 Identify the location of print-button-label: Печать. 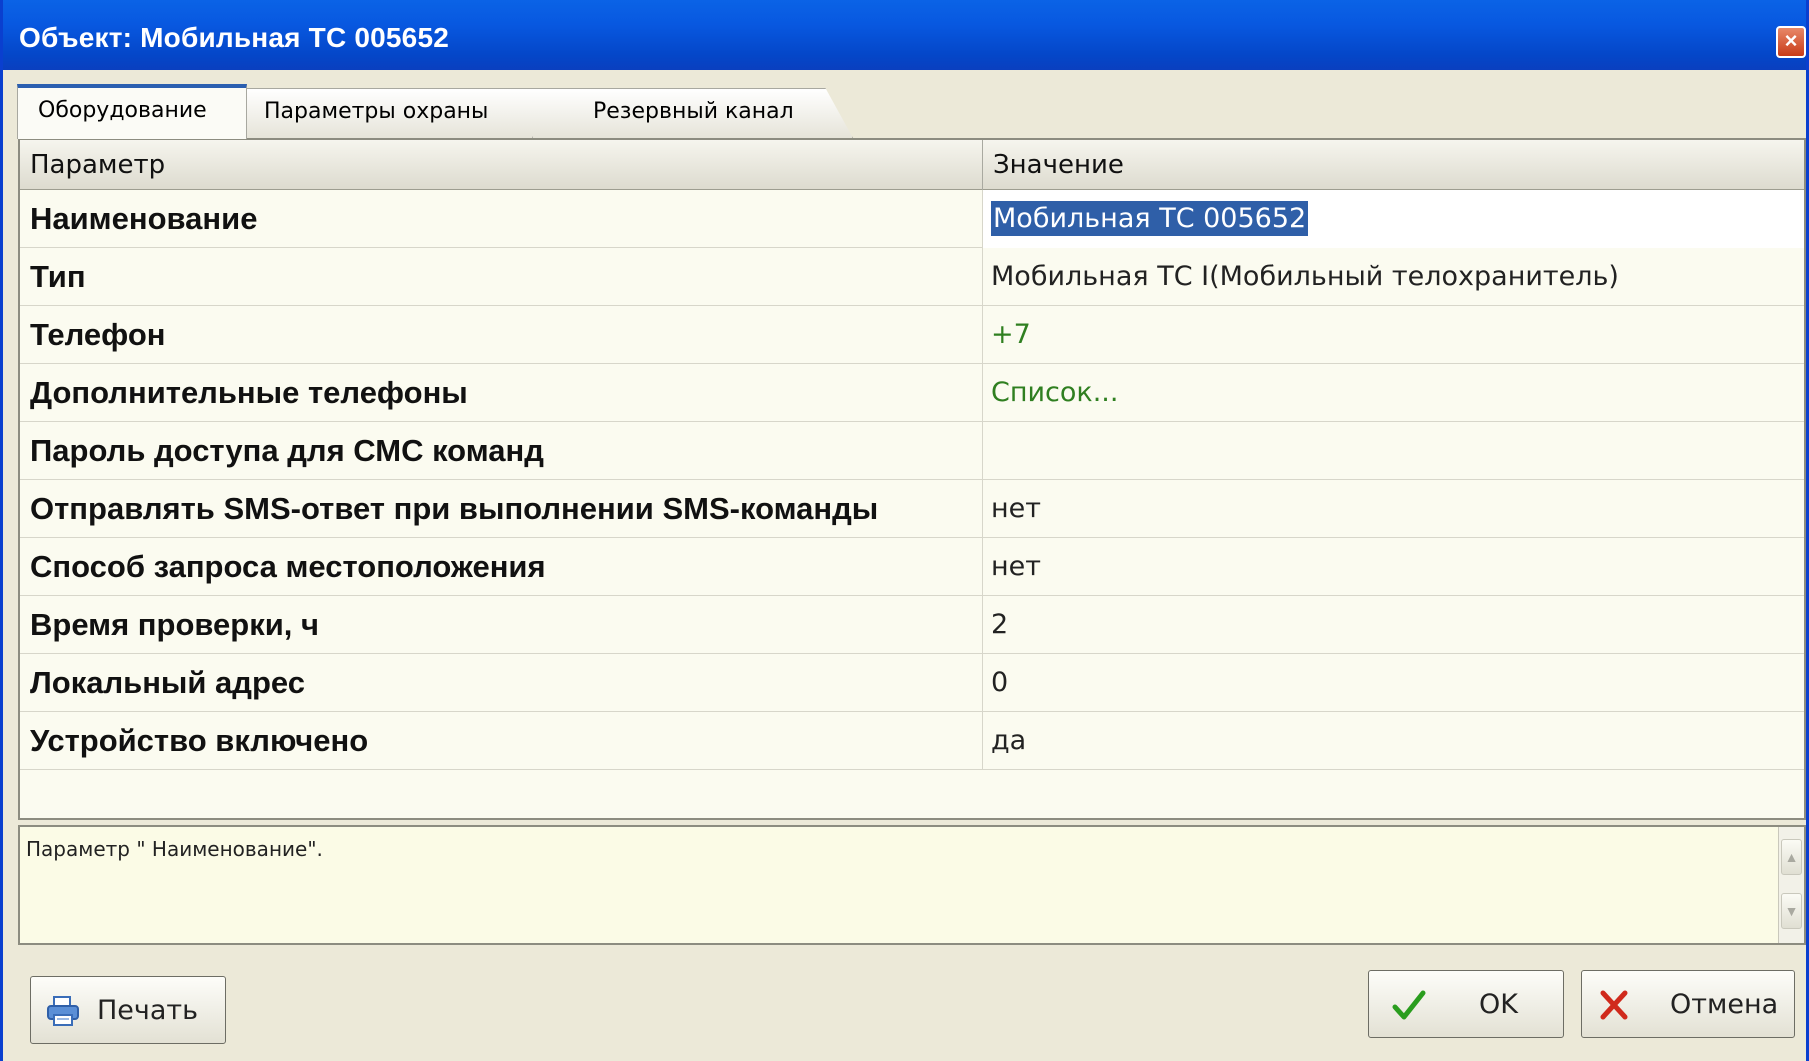
(148, 1010).